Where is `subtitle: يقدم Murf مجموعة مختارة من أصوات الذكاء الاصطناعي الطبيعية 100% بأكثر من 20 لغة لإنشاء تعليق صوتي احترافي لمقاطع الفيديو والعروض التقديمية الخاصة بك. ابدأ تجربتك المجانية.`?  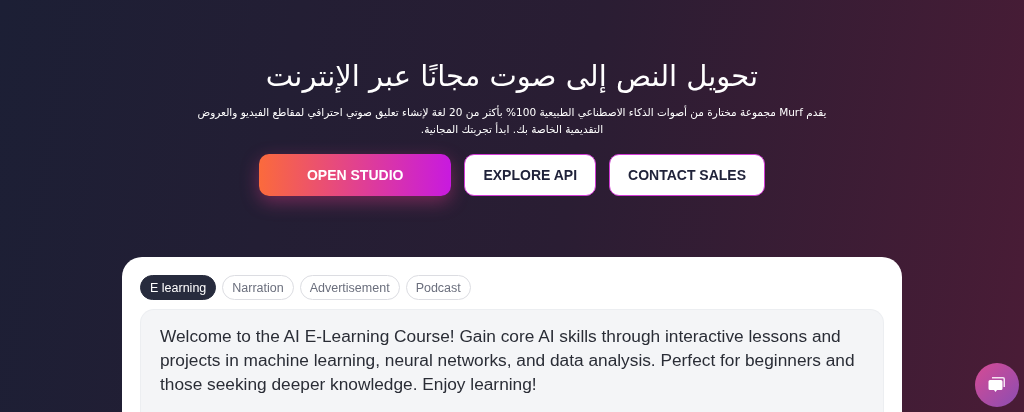
subtitle: يقدم Murf مجموعة مختارة من أصوات الذكاء الاصطناعي الطبيعية 100% بأكثر من 20 لغة لإنشاء تعليق صوتي احترافي لمقاطع الفيديو والعروض التقديمية الخاصة بك. ابدأ تجربتك المجانية. is located at coordinates (512, 121).